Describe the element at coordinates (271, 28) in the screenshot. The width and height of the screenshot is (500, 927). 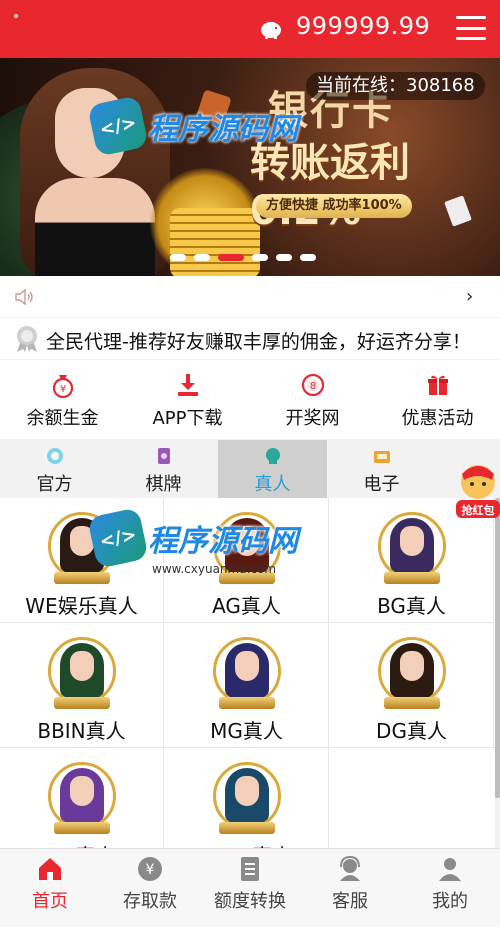
I see `piggy-bank-icon` at that location.